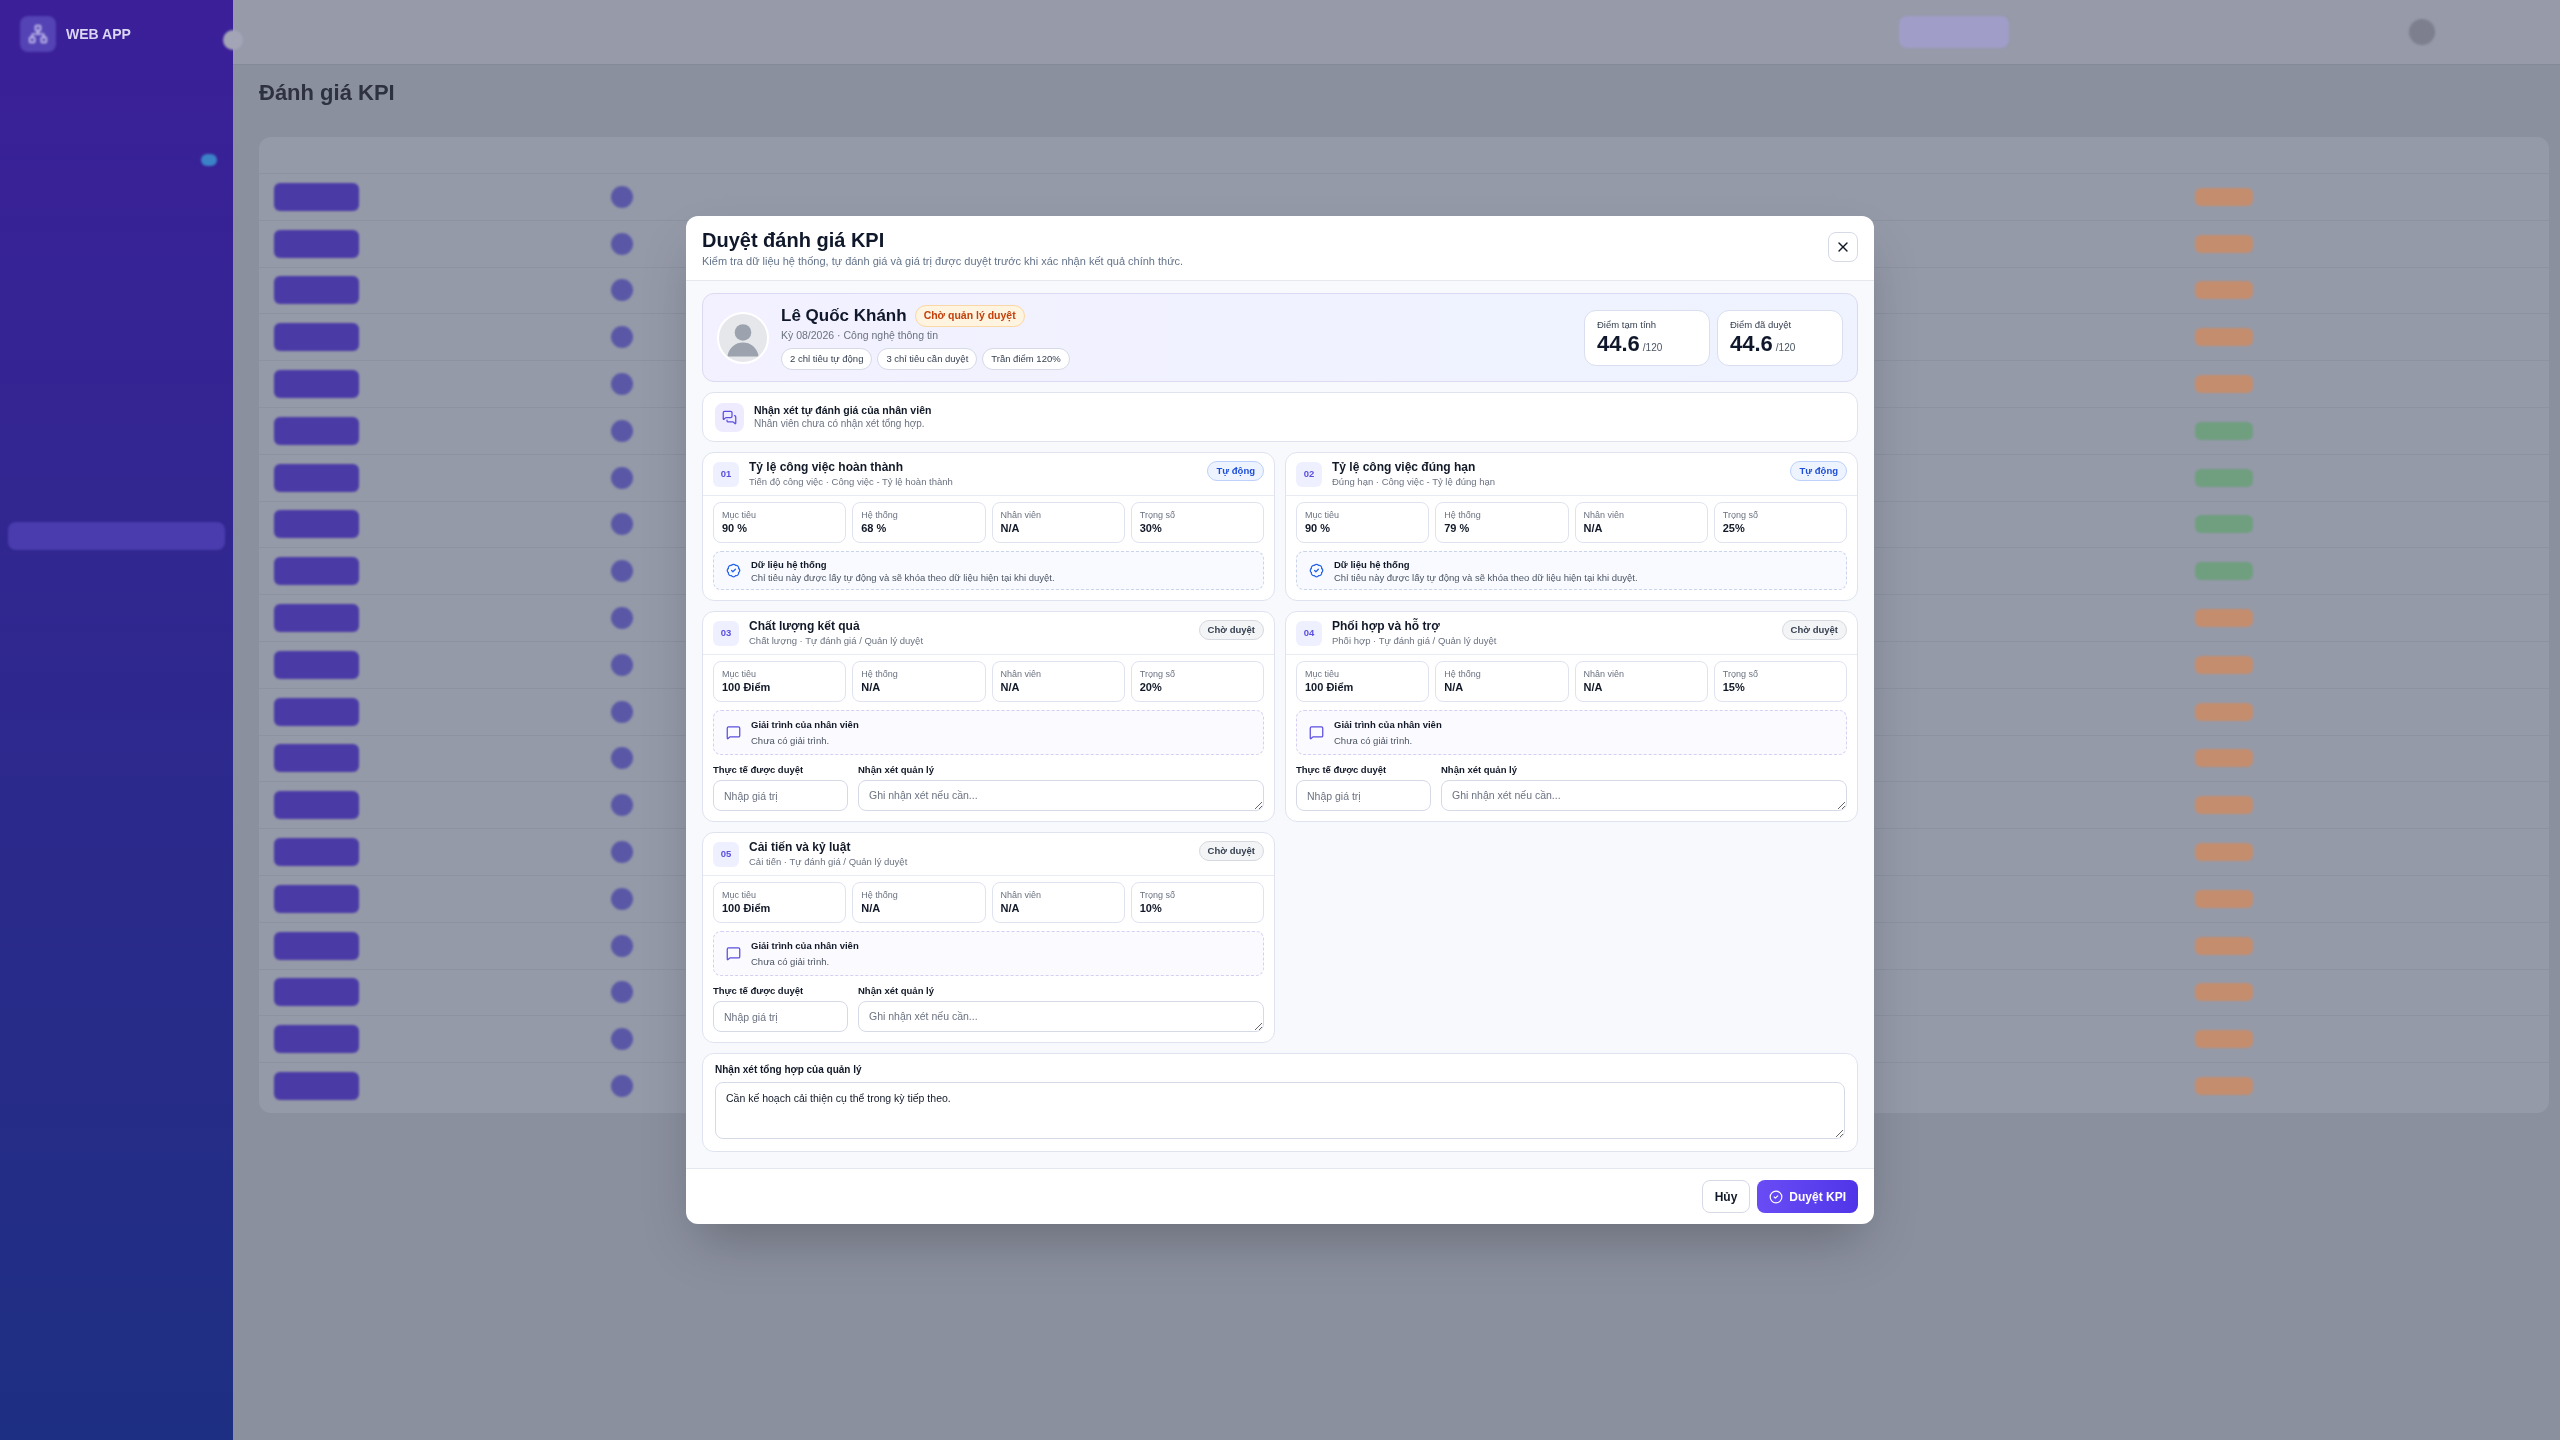  Describe the element at coordinates (1026, 359) in the screenshot. I see `tag-chip: Trần điểm 120%` at that location.